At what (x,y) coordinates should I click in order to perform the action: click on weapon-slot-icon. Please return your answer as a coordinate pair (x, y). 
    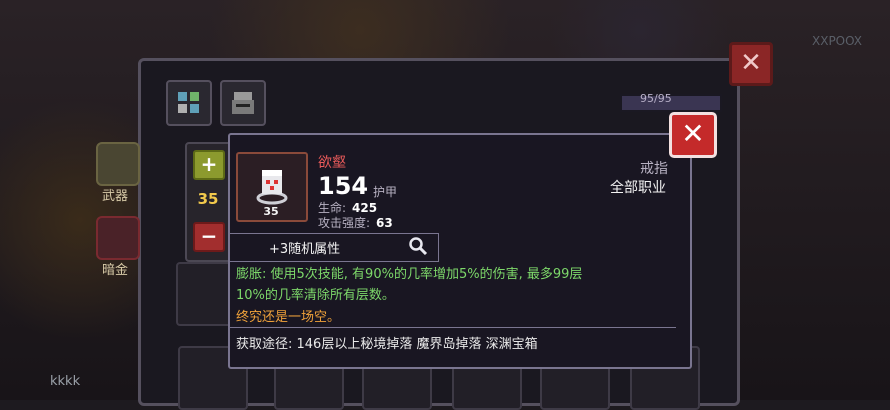
    Looking at the image, I should click on (118, 164).